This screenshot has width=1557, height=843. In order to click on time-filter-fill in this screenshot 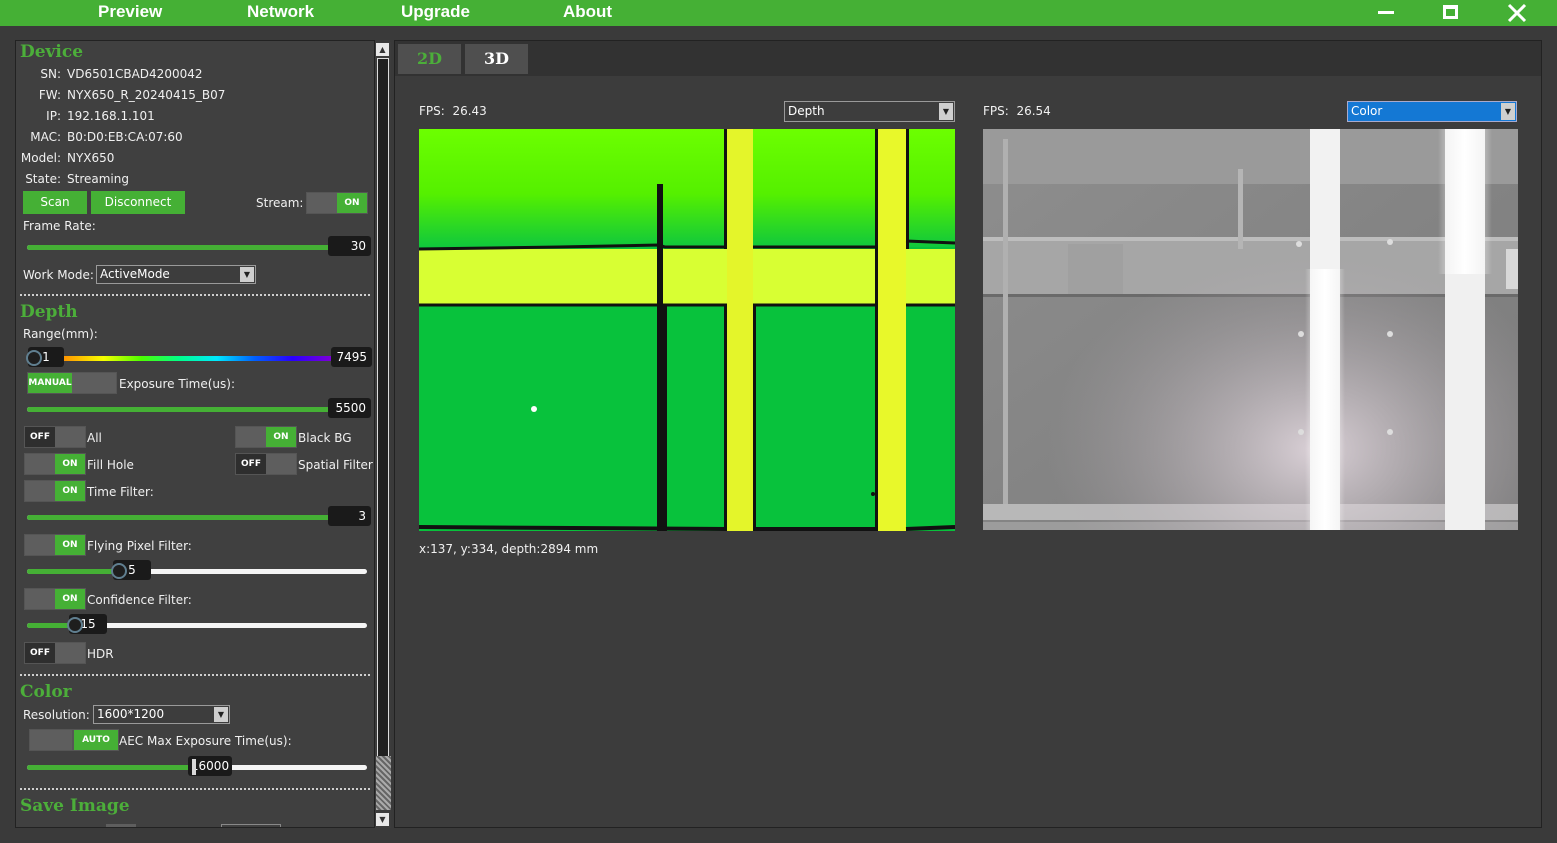, I will do `click(197, 517)`.